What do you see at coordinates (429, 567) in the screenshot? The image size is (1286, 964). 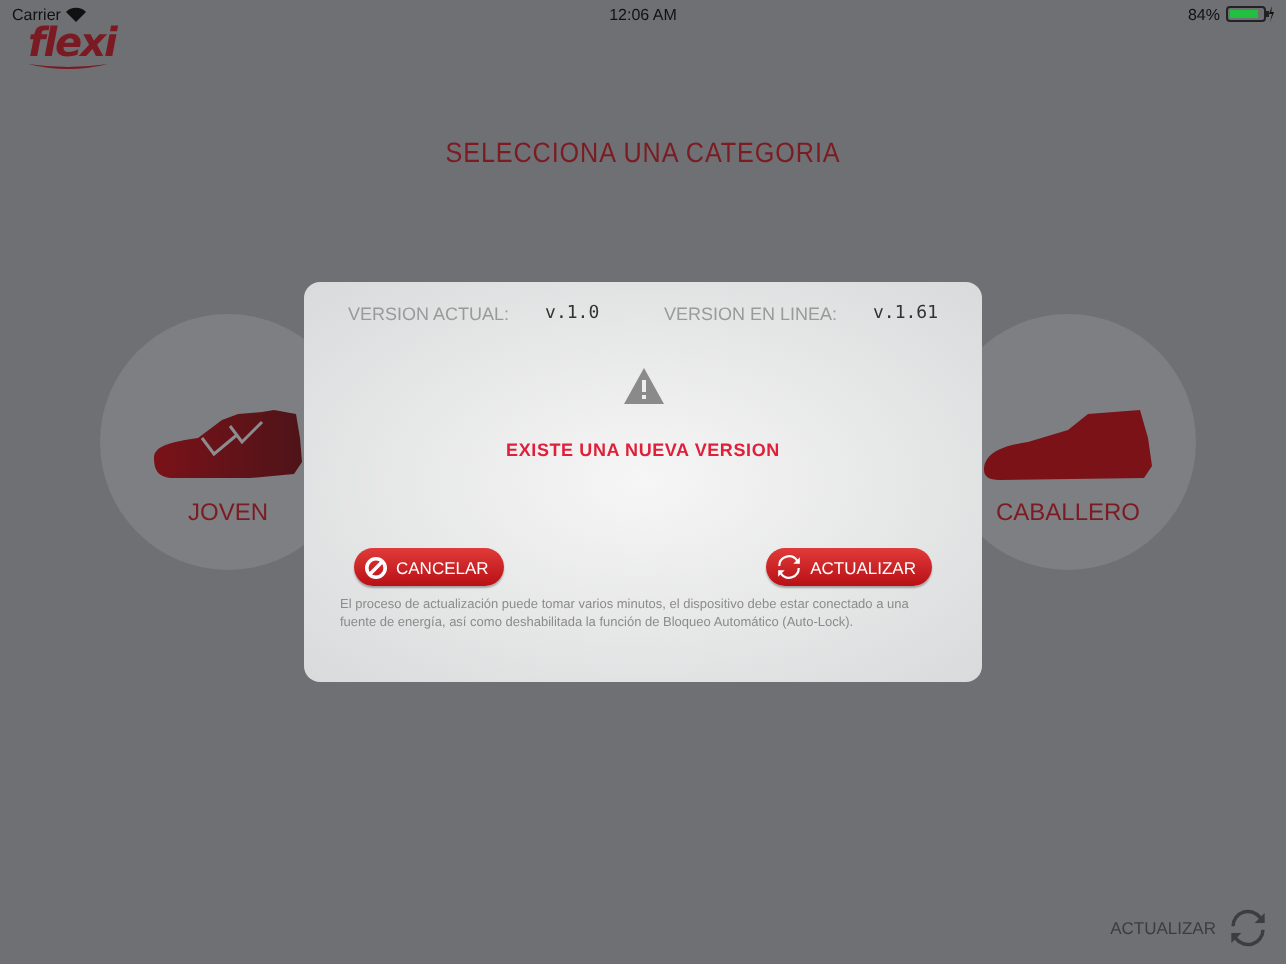 I see `cancel-button: CANCELAR` at bounding box center [429, 567].